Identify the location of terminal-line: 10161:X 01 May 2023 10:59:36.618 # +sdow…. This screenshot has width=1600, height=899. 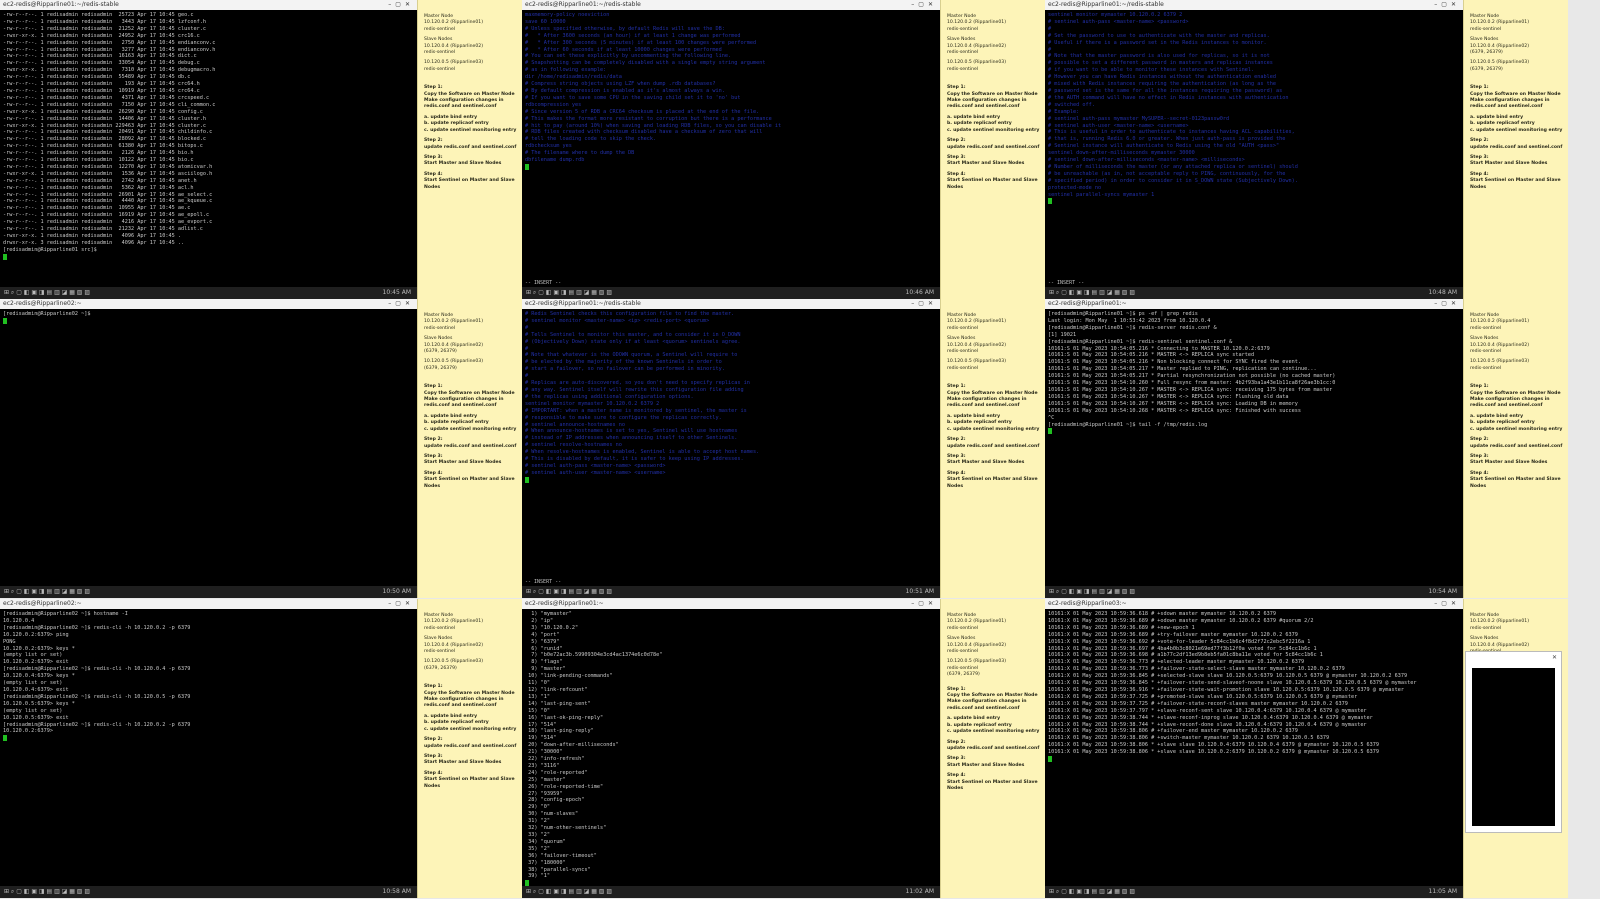
(1162, 614).